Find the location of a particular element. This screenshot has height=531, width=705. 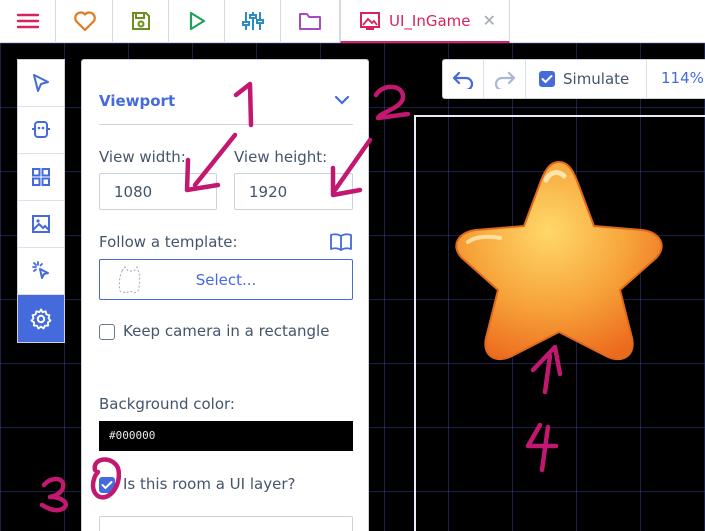

background-color-input: #000000 is located at coordinates (226, 436).